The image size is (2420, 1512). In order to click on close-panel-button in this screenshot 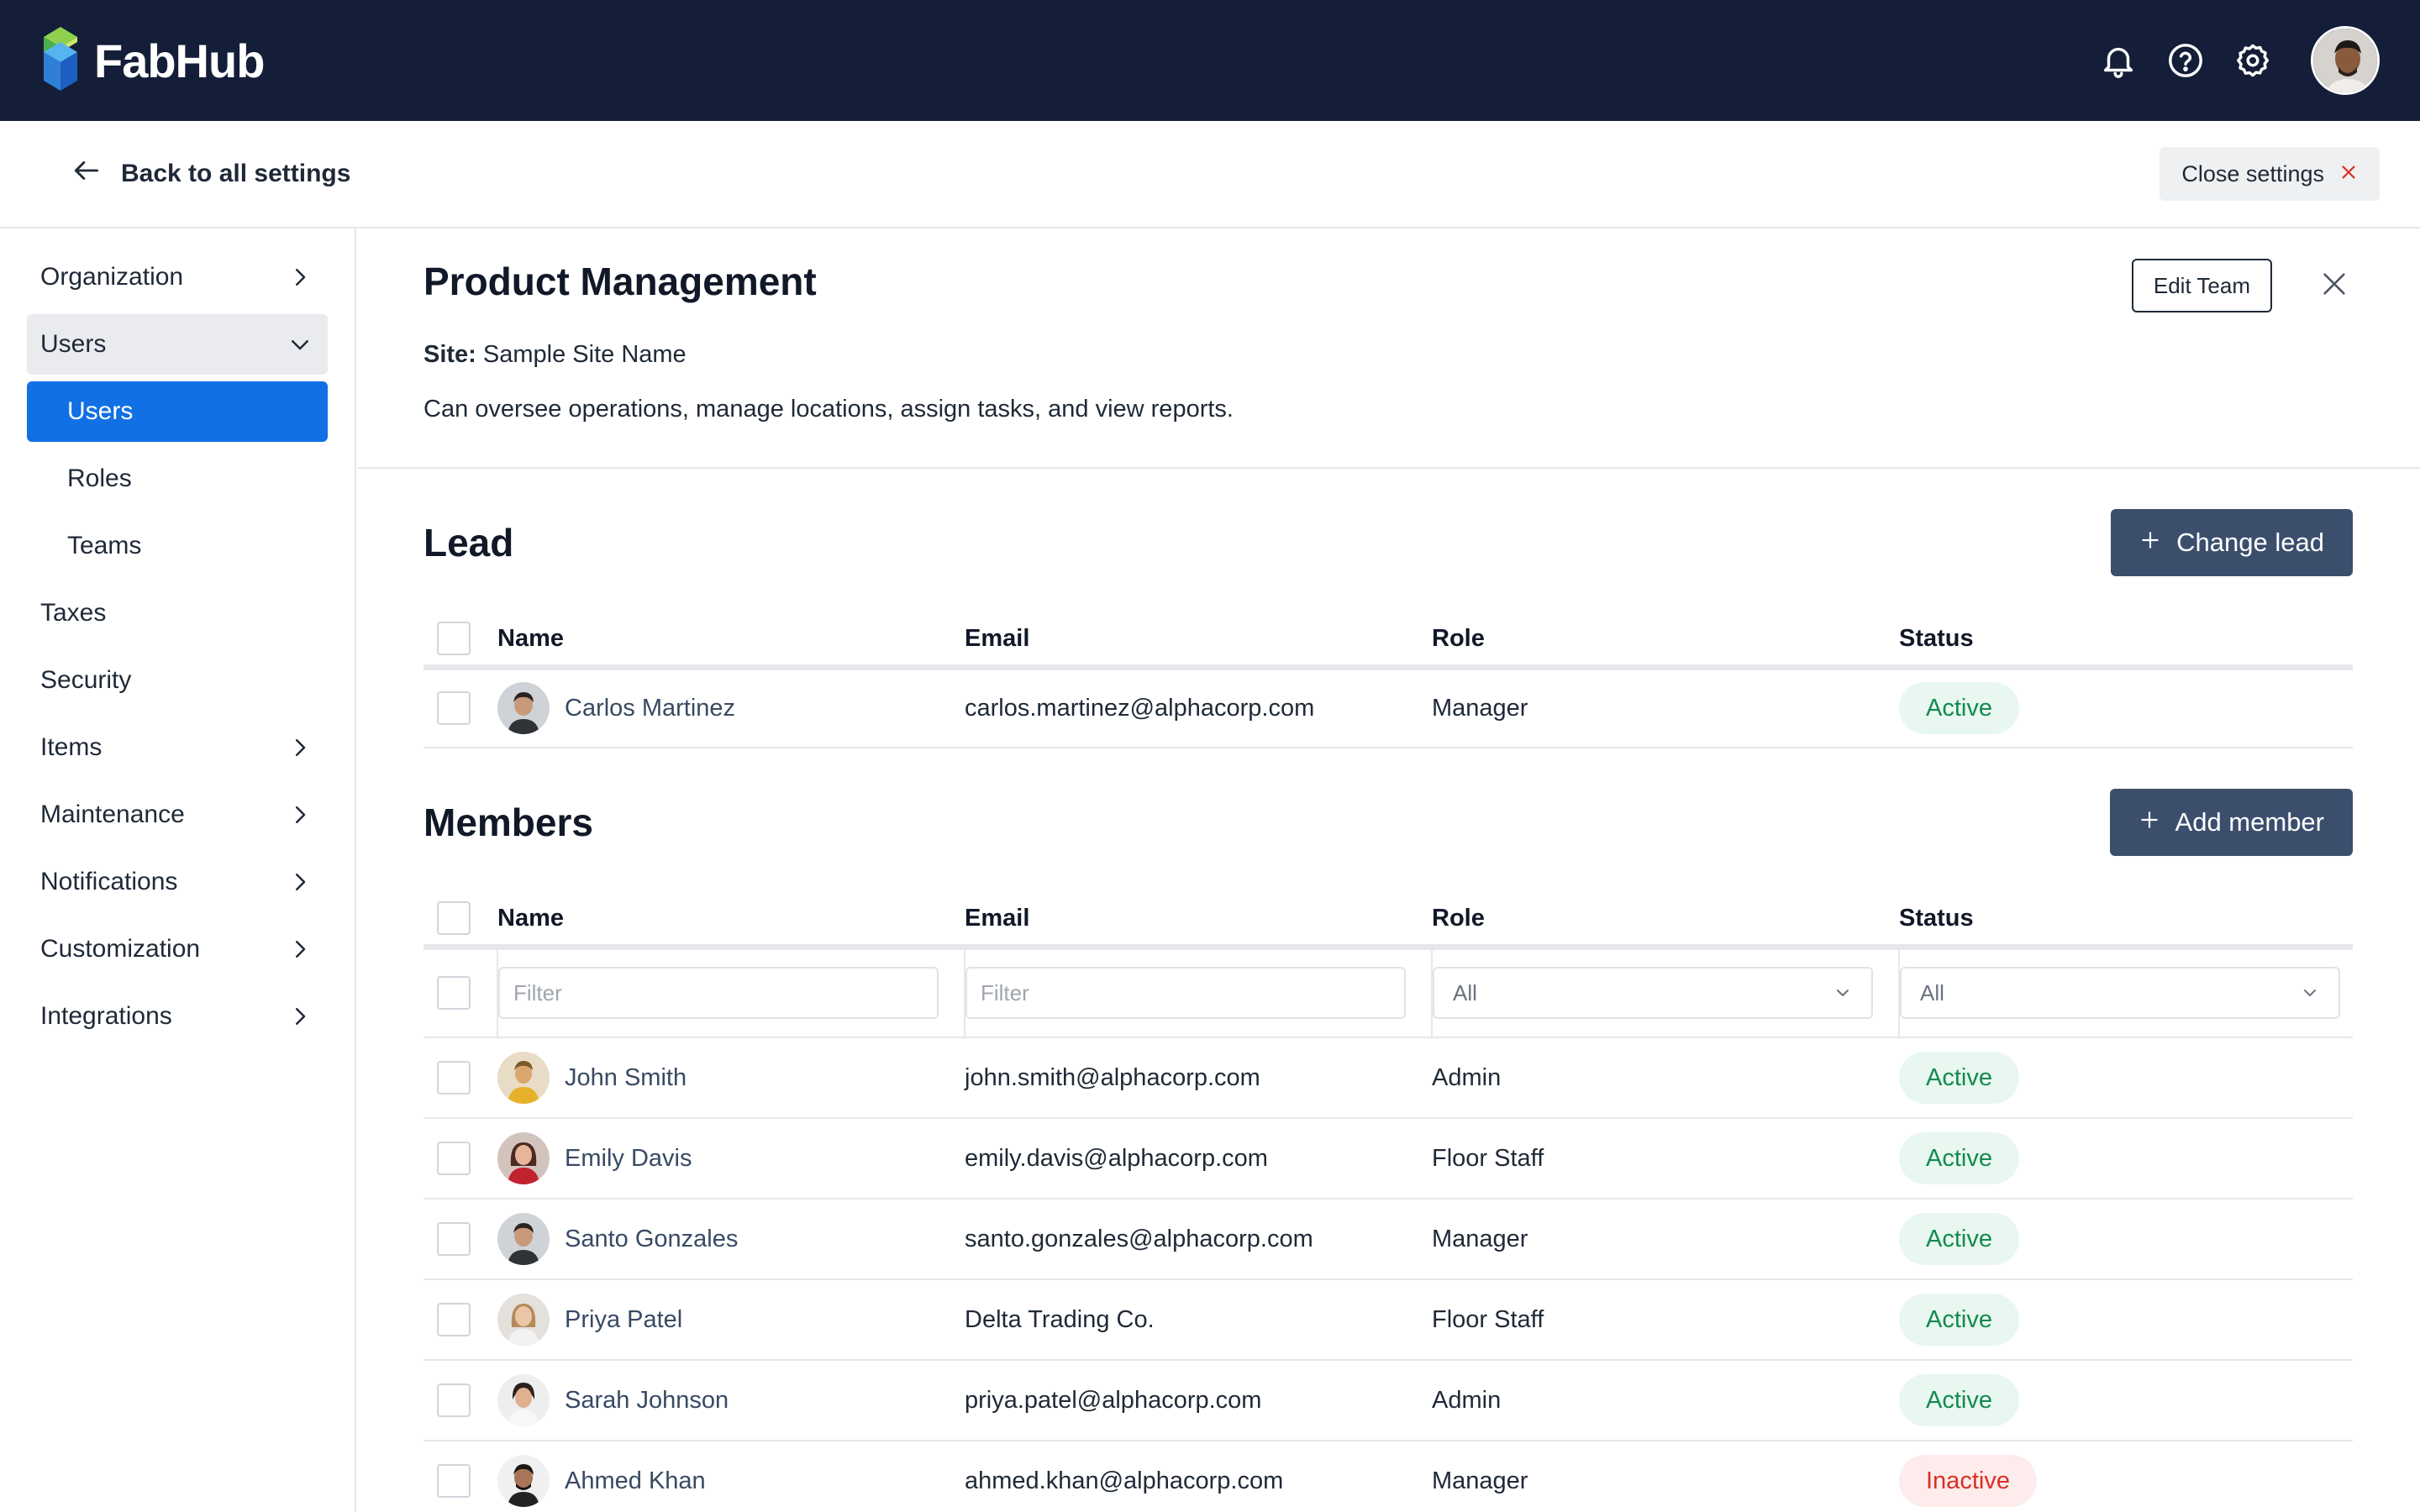, I will do `click(2334, 285)`.